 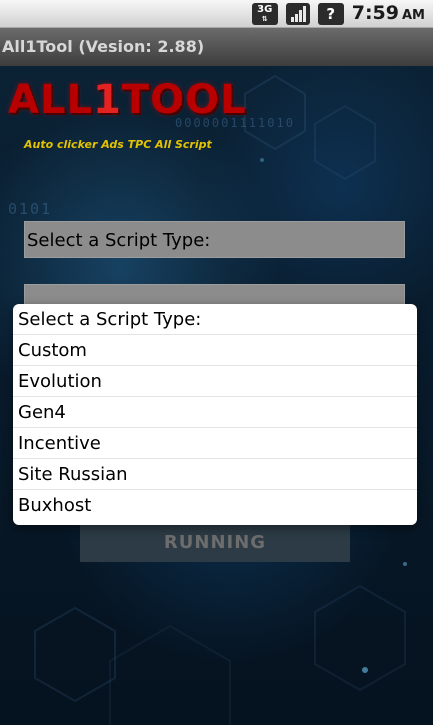 I want to click on 3g-network-icon: 3G ⇅, so click(x=264, y=14).